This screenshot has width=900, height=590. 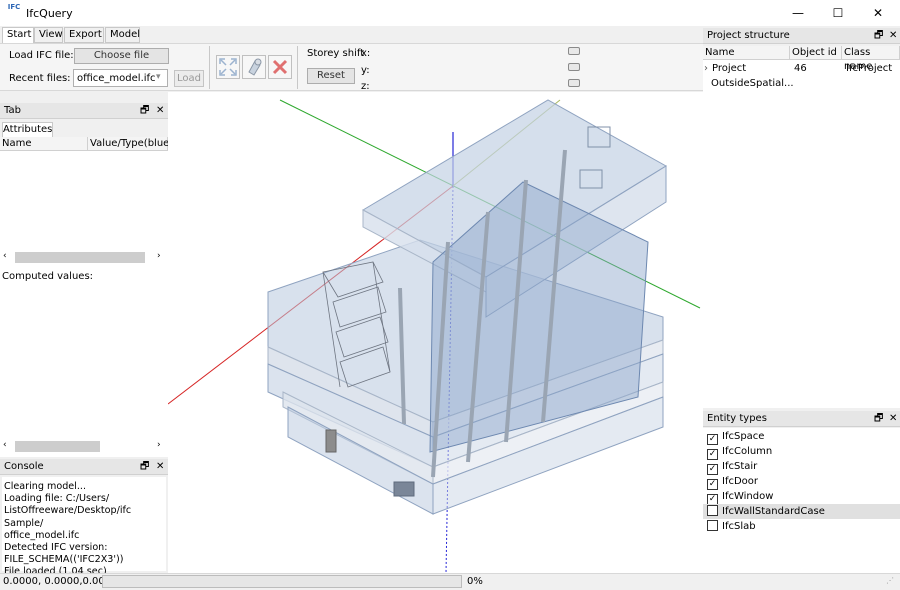 What do you see at coordinates (729, 68) in the screenshot?
I see `tree-row-name: Project` at bounding box center [729, 68].